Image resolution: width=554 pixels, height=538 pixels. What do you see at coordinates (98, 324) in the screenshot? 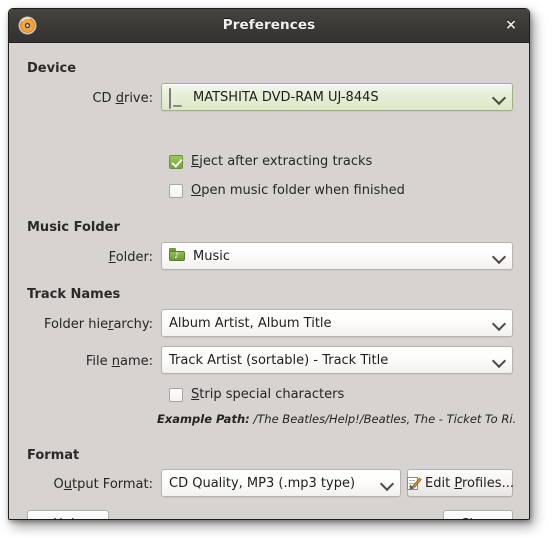
I see `folder-hierarchy-label: Folder hierarchy:` at bounding box center [98, 324].